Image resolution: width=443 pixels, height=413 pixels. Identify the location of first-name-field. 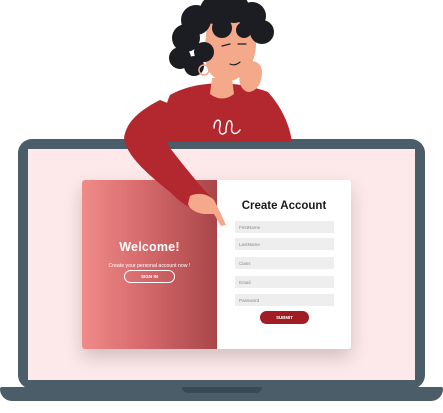
(284, 227).